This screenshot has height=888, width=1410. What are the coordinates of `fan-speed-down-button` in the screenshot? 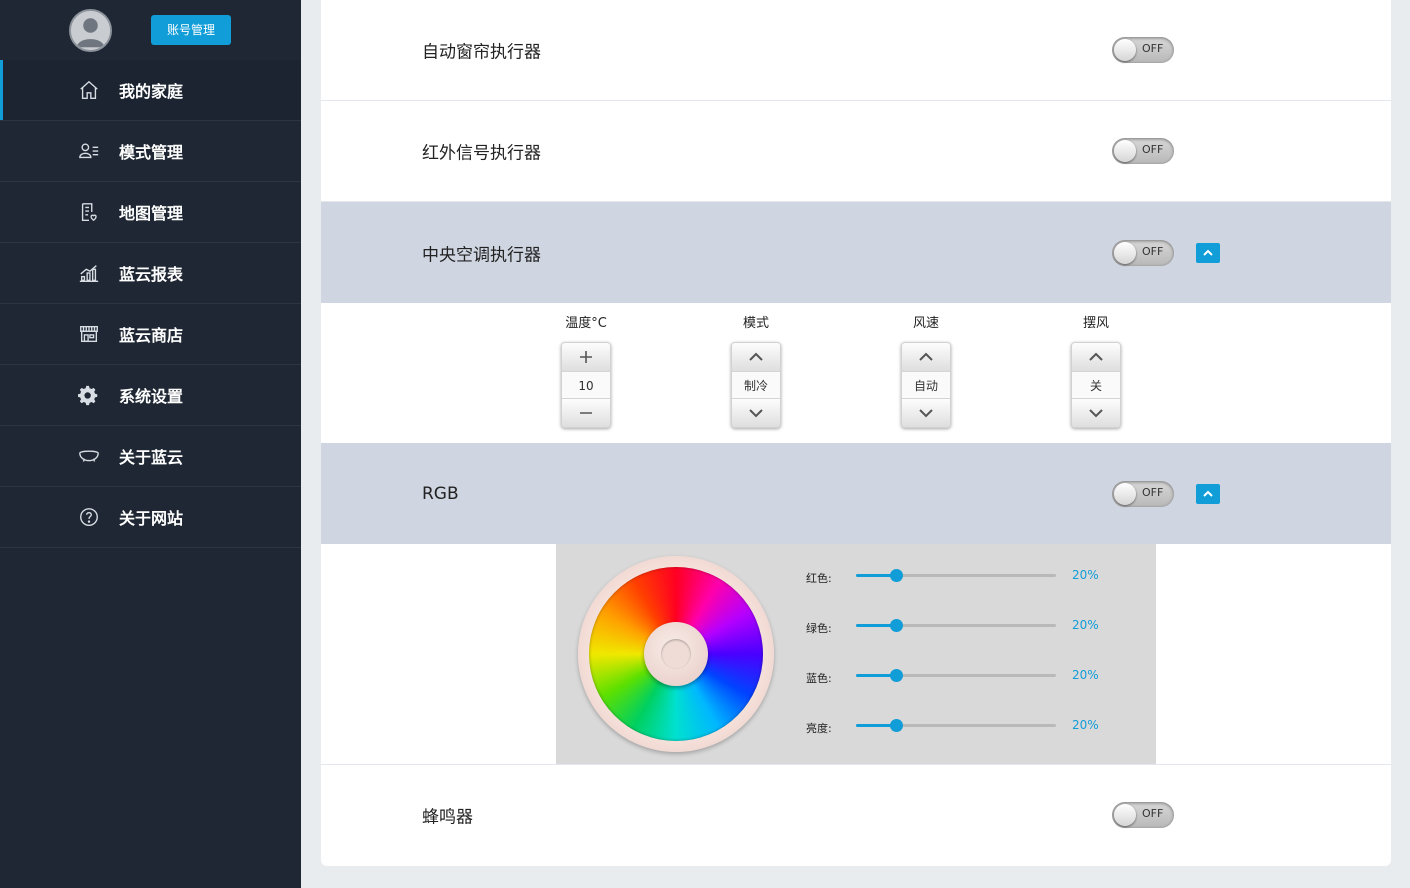 It's located at (926, 413).